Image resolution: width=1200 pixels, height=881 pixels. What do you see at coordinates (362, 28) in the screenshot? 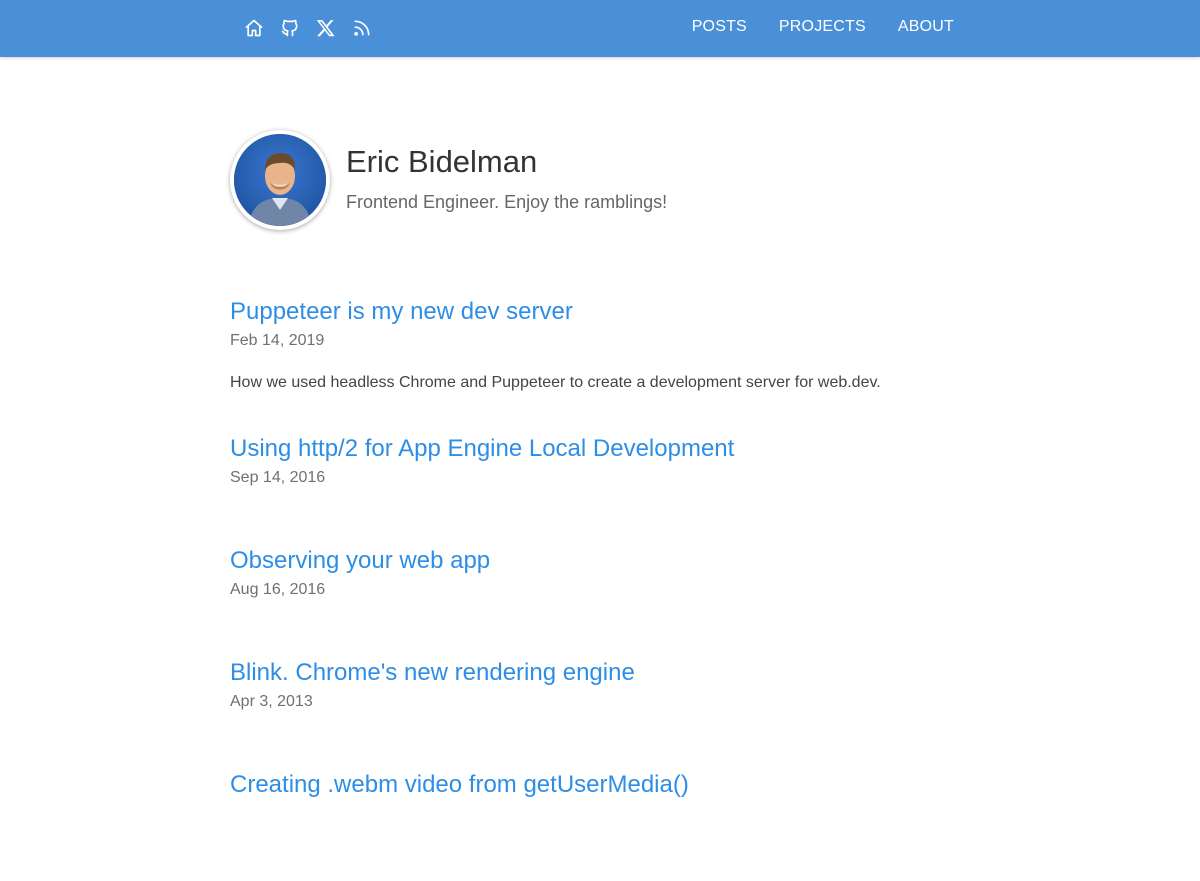
I see `rss-icon` at bounding box center [362, 28].